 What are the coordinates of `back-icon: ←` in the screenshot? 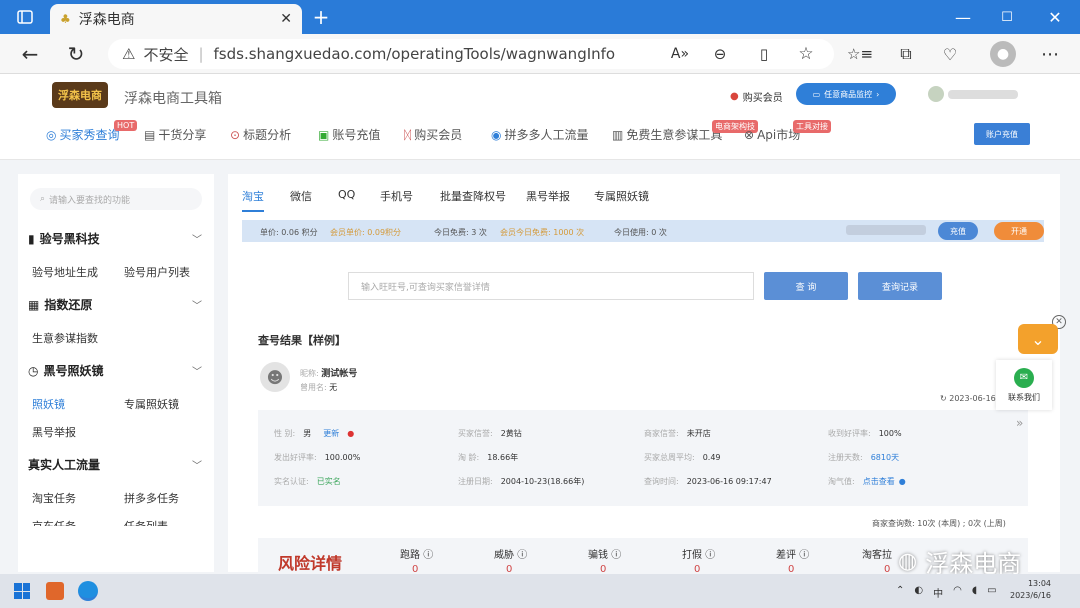 It's located at (30, 54).